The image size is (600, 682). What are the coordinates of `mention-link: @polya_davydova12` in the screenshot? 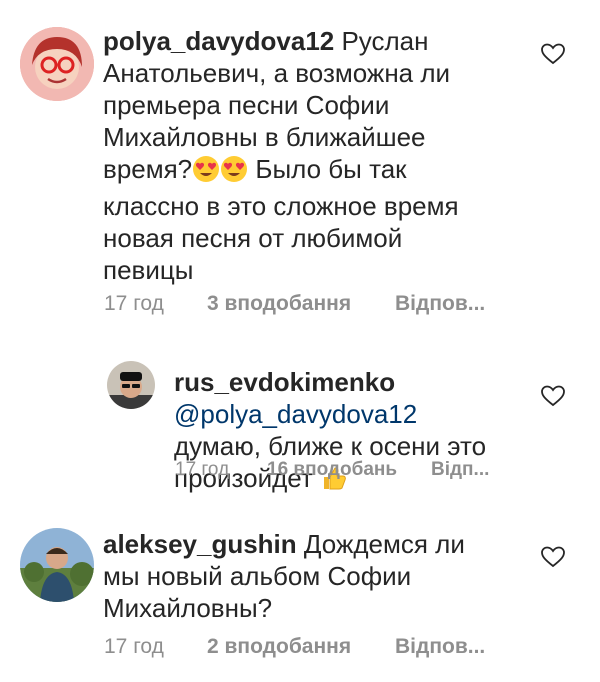 It's located at (295, 414).